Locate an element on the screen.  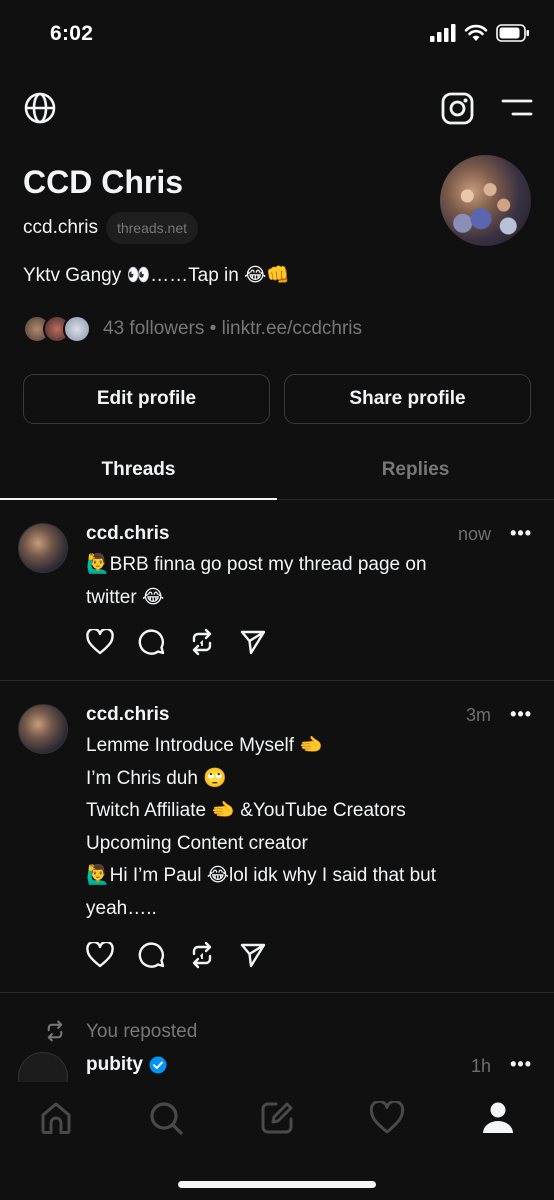
domain-badge: threads.net is located at coordinates (152, 228).